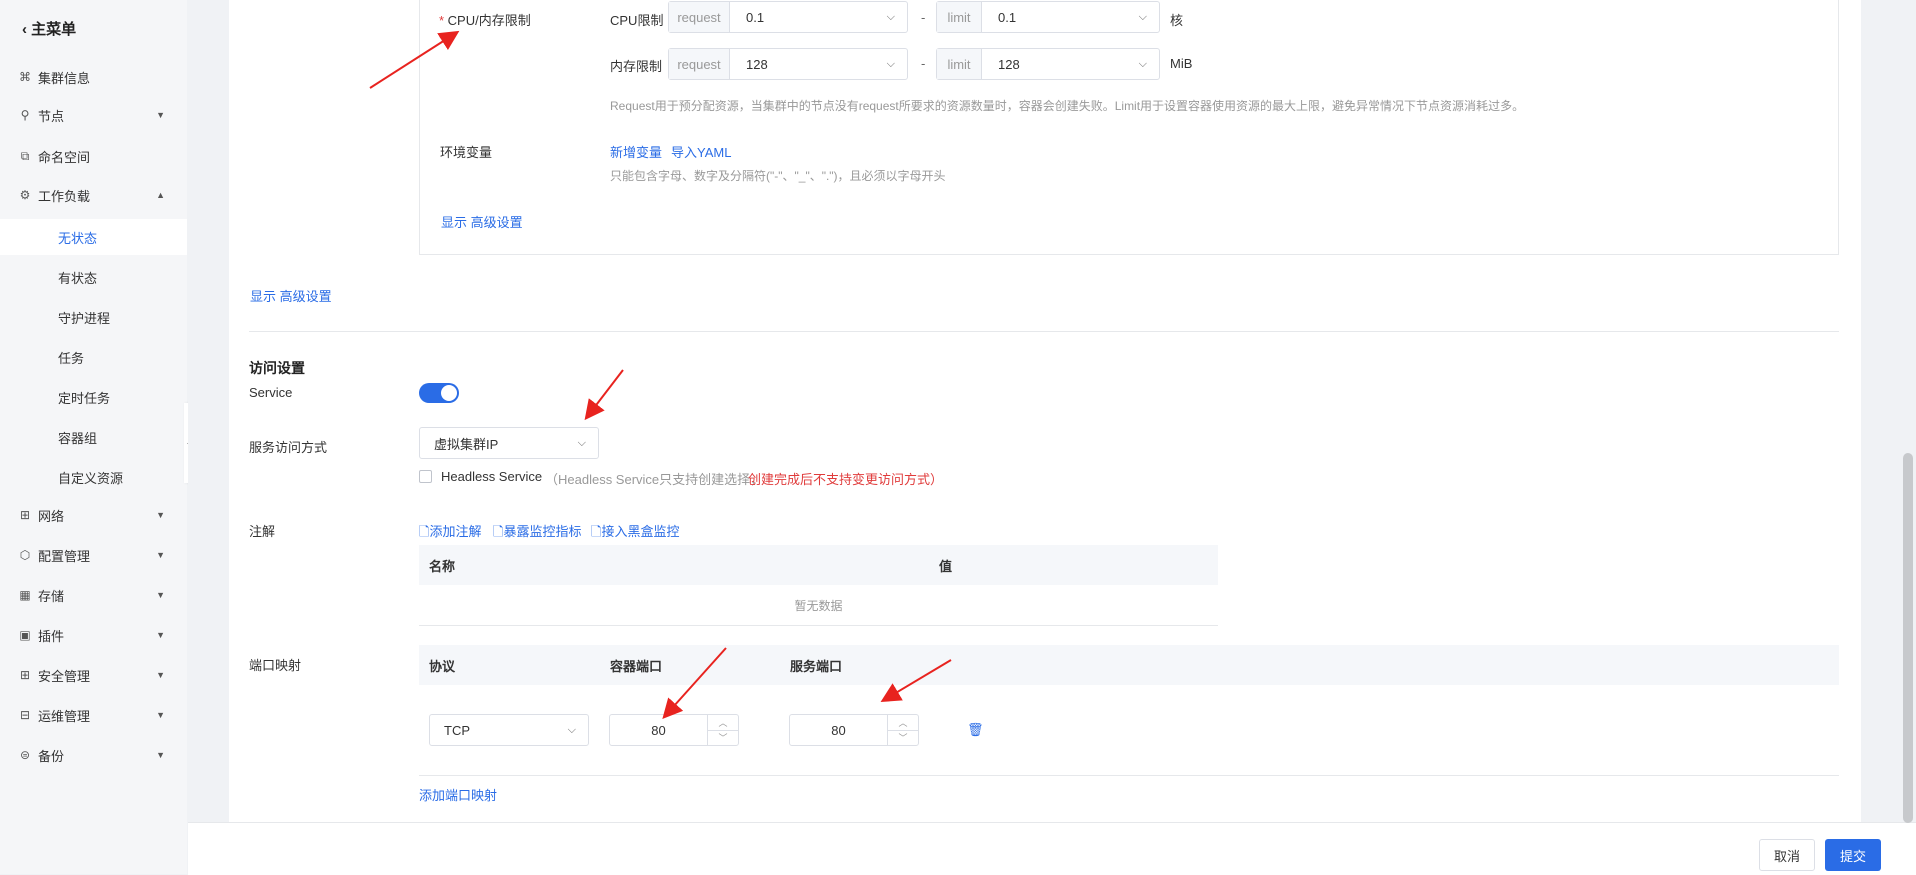 This screenshot has height=875, width=1916. I want to click on sidebar-item-namespaces: ⧉ 命名空间, so click(93, 156).